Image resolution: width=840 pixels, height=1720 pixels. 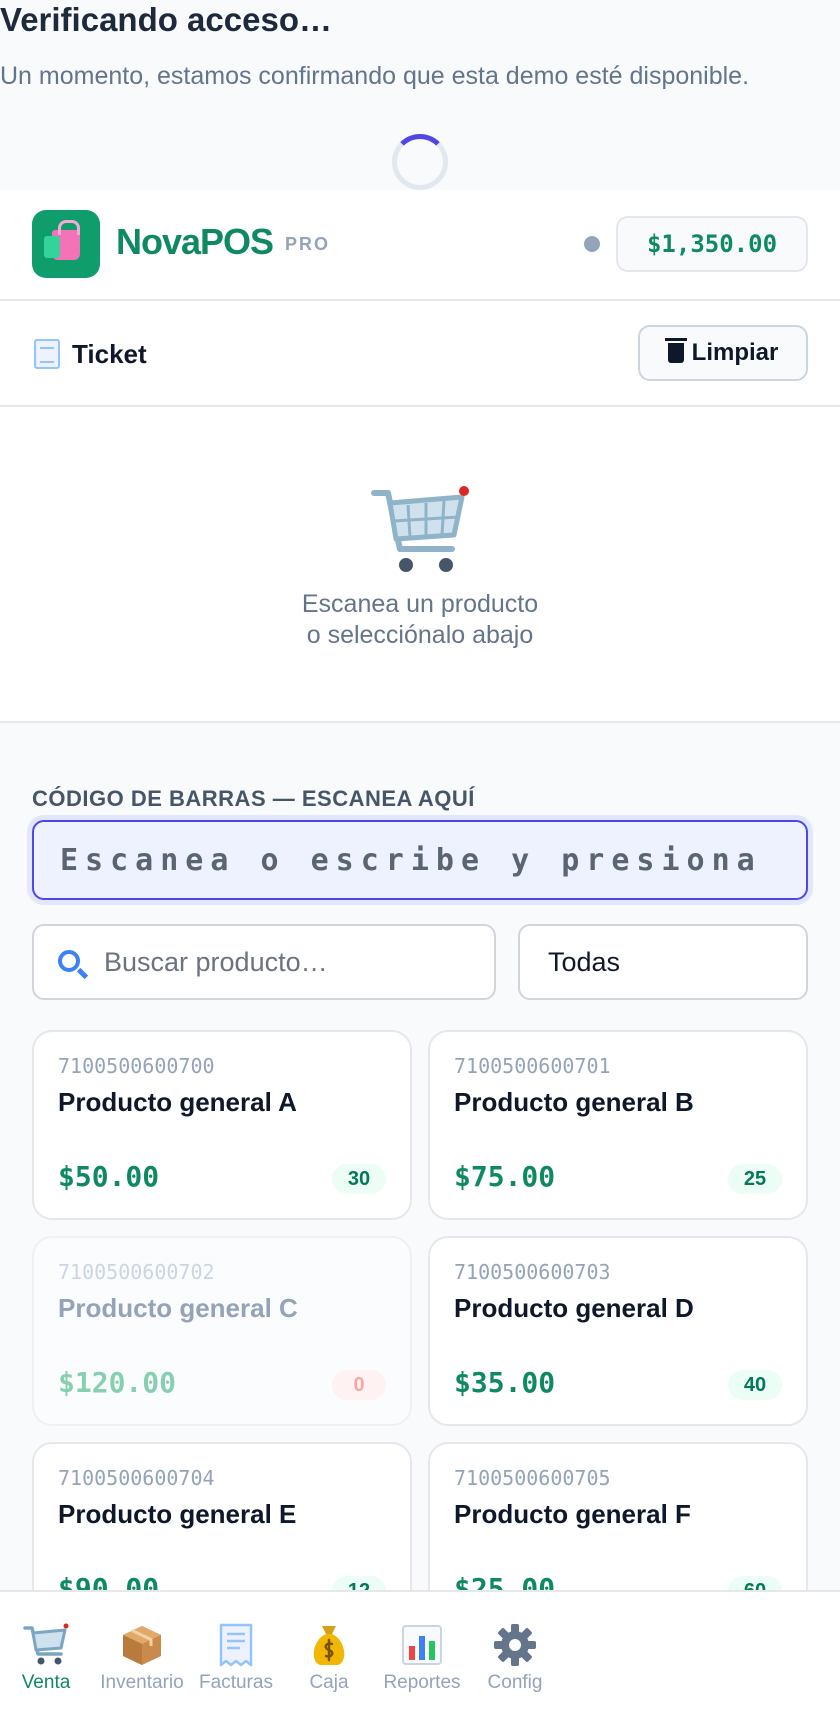 What do you see at coordinates (592, 244) in the screenshot?
I see `connection-status-dot` at bounding box center [592, 244].